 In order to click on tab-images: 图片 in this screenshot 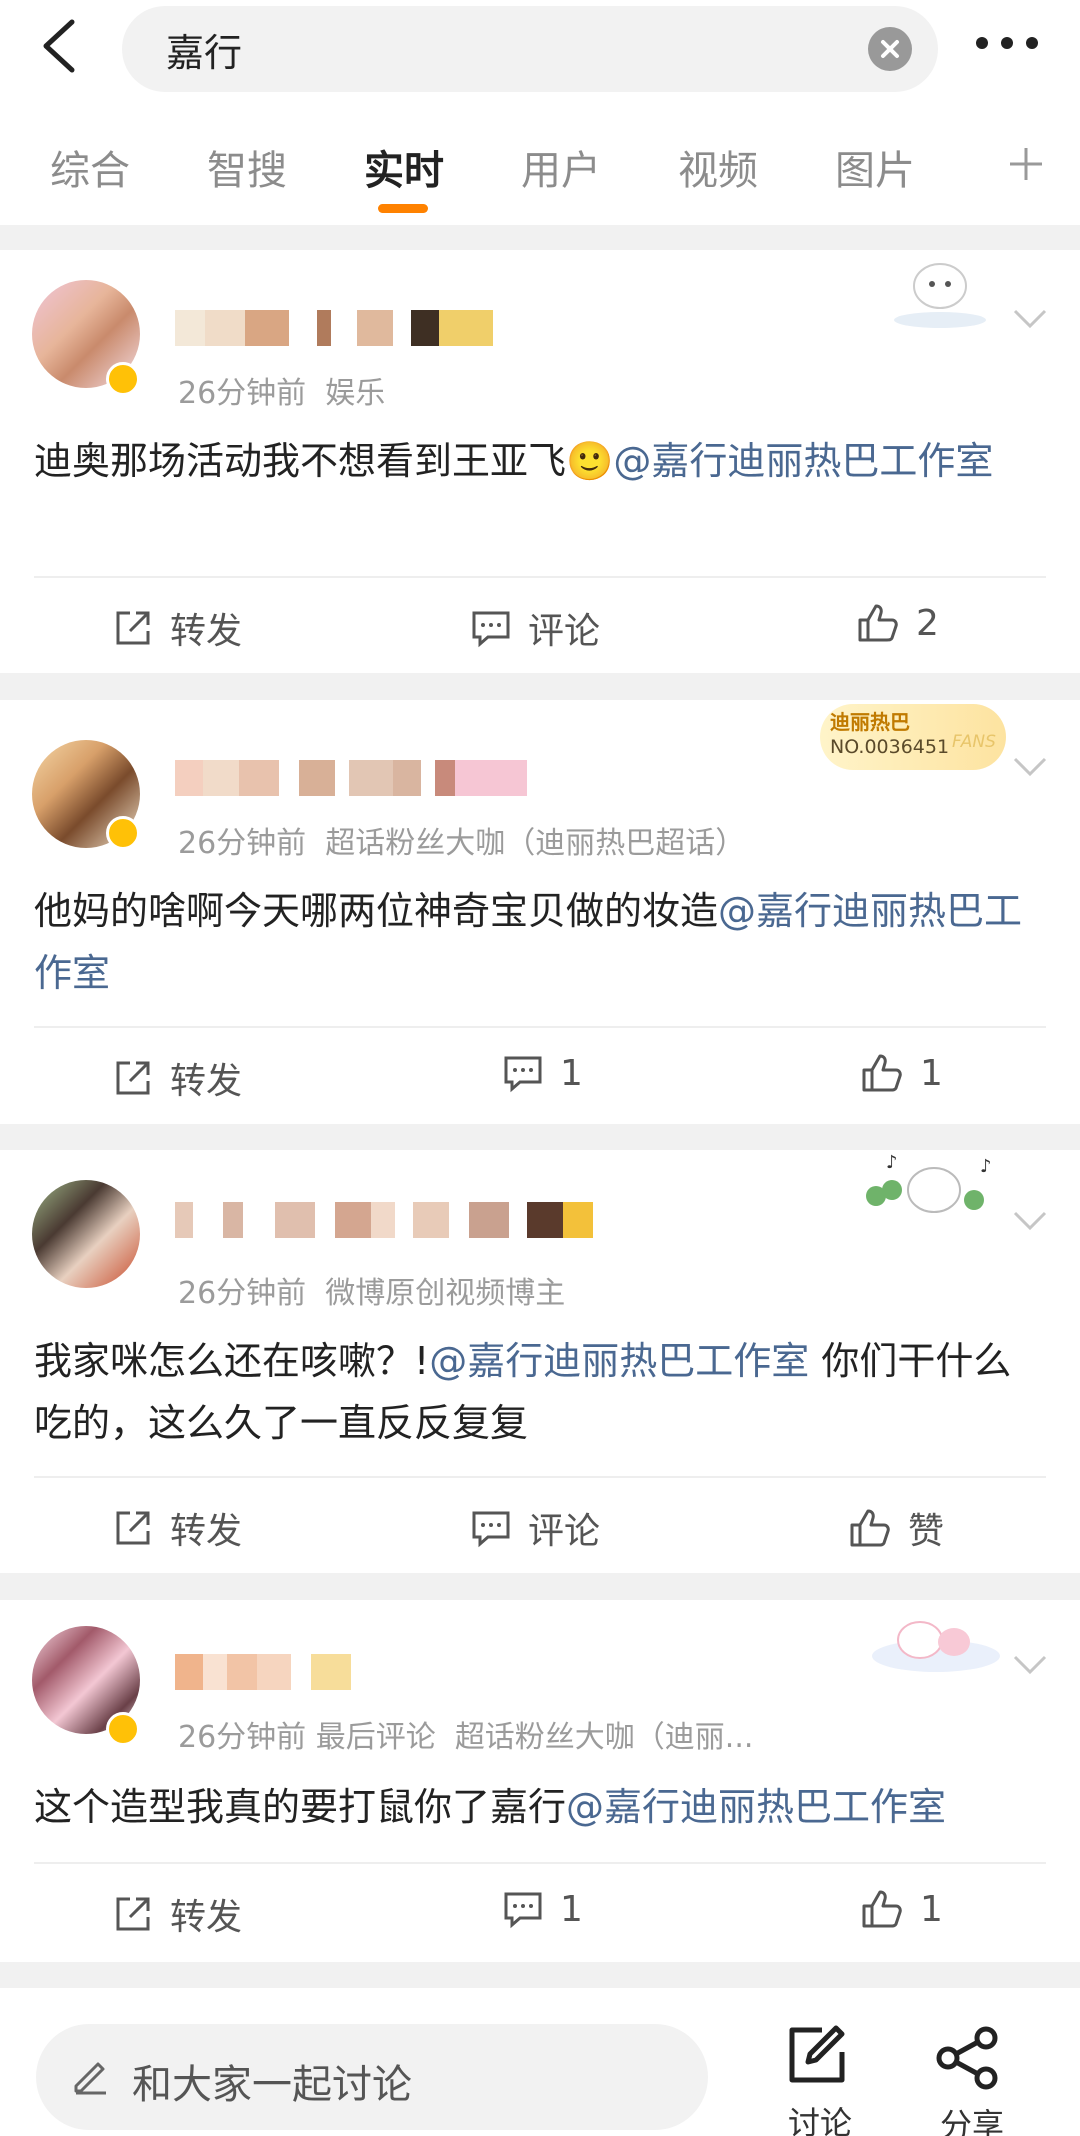, I will do `click(875, 167)`.